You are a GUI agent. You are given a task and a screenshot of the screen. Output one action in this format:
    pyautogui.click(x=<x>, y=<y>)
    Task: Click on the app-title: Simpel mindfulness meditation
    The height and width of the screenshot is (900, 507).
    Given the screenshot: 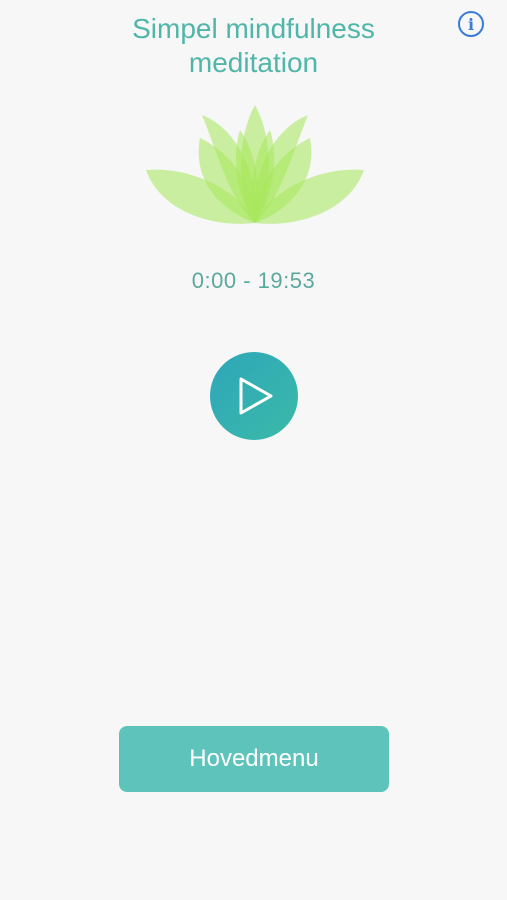 What is the action you would take?
    pyautogui.click(x=253, y=46)
    